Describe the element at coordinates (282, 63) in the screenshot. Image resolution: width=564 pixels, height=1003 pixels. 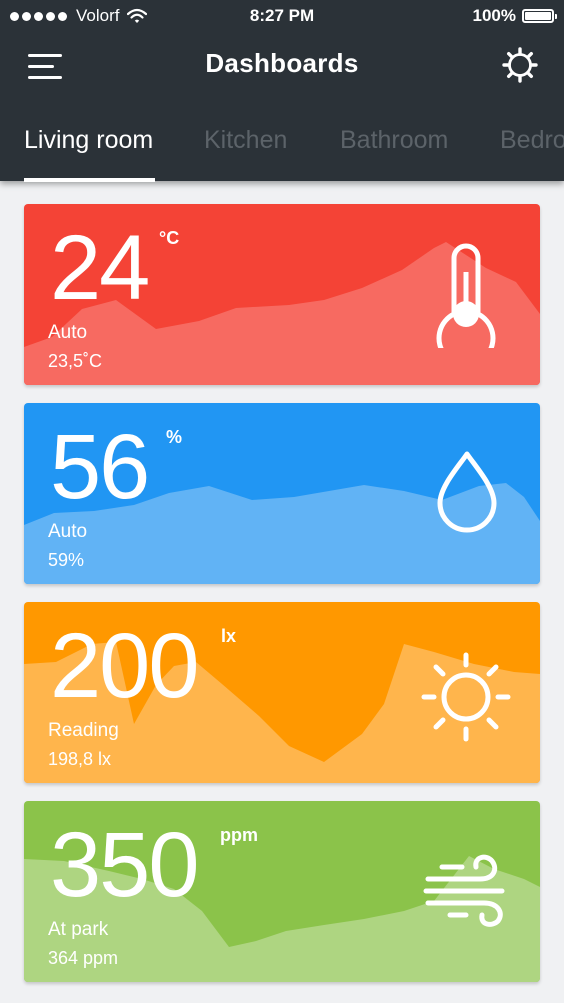
I see `page-title: Dashboards` at that location.